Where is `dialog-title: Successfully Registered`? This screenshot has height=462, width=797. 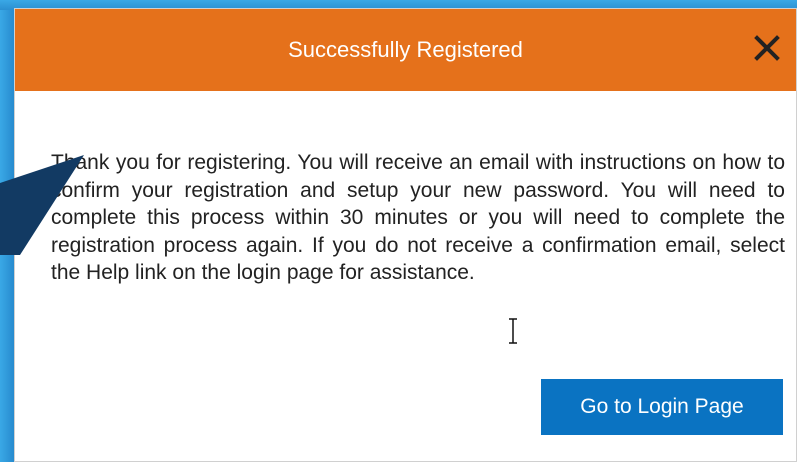 dialog-title: Successfully Registered is located at coordinates (405, 49).